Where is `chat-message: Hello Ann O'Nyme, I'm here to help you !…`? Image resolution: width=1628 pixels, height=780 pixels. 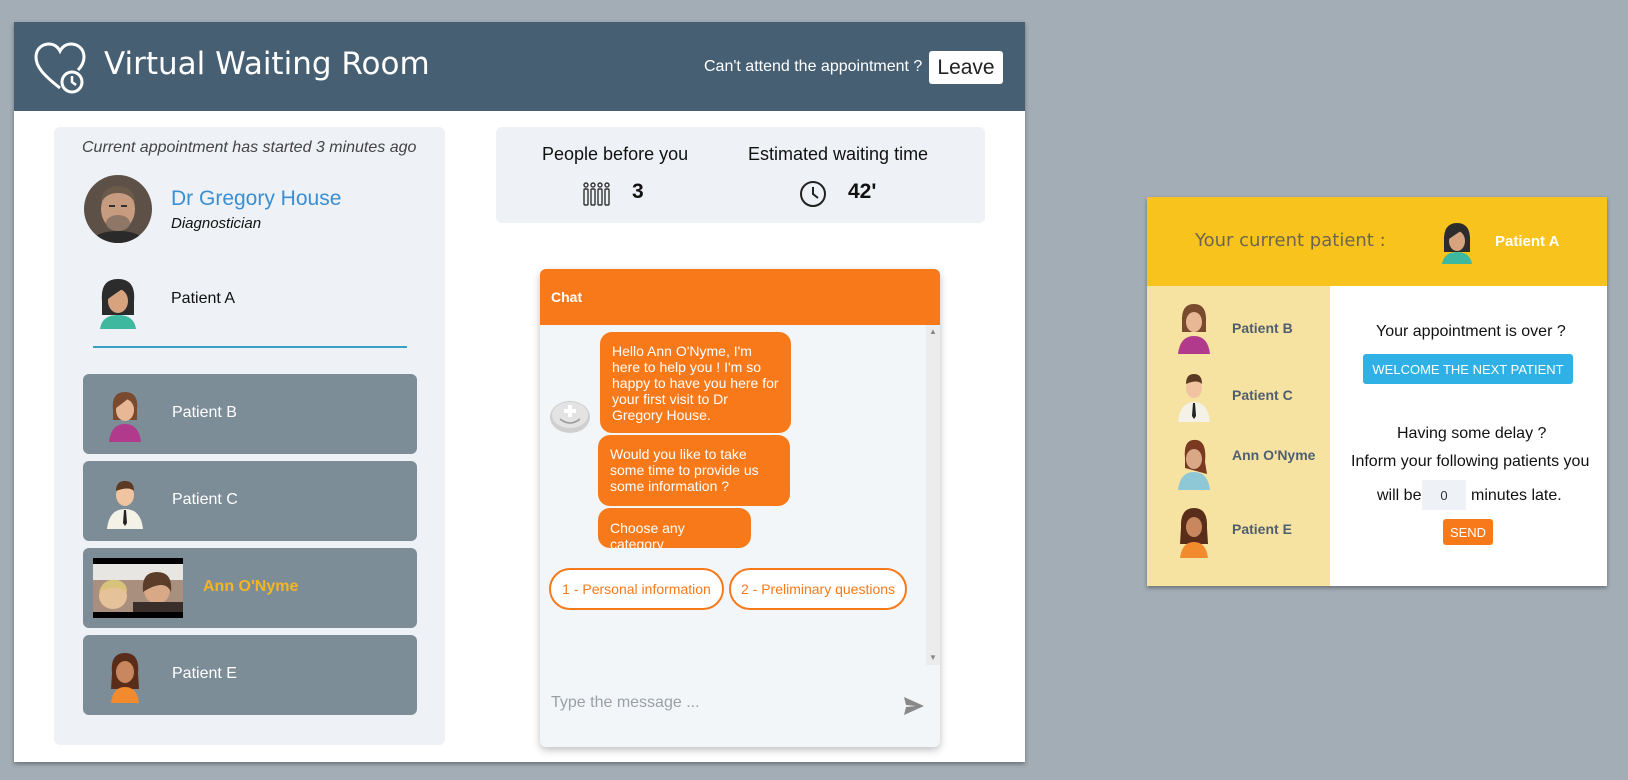
chat-message: Hello Ann O'Nyme, I'm here to help you !… is located at coordinates (695, 382).